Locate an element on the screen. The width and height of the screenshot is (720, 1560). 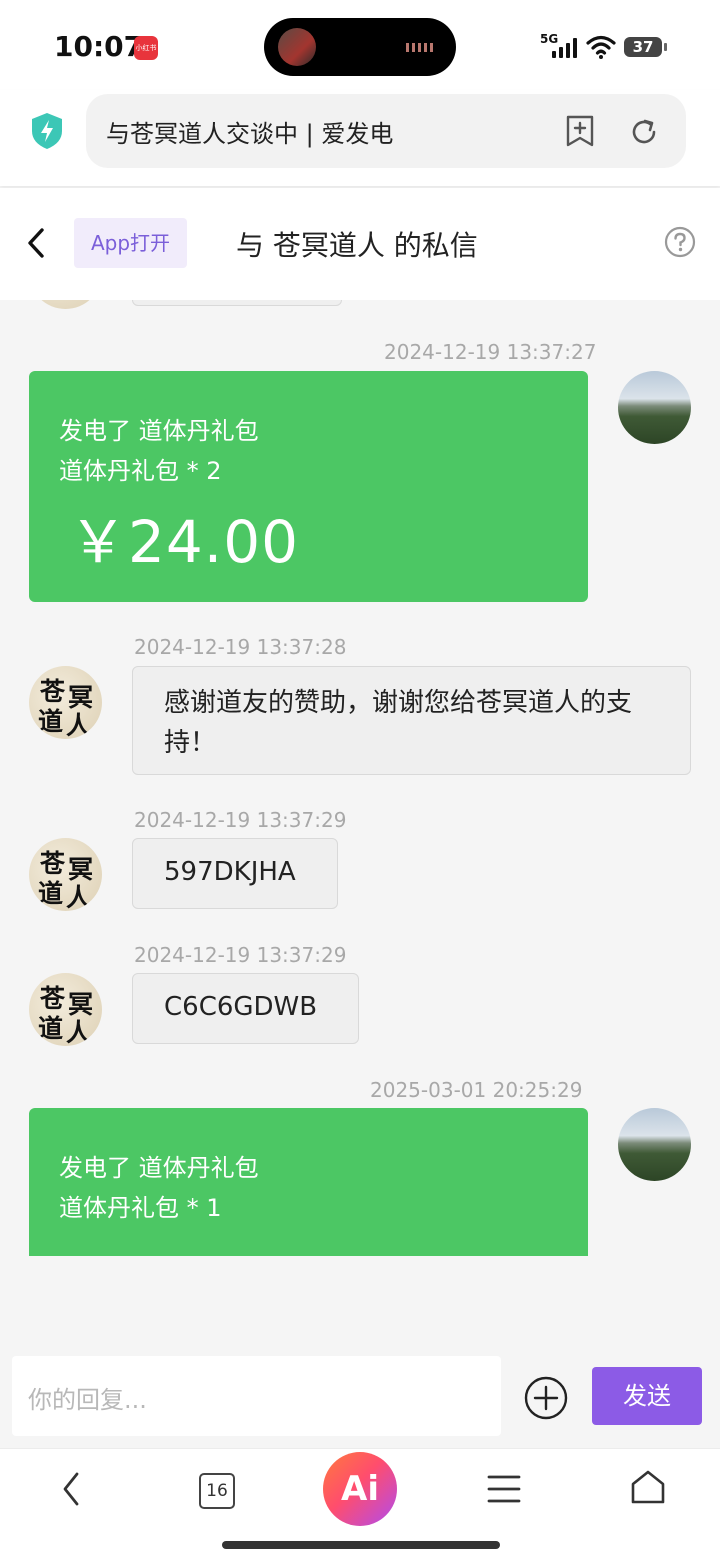
security-shield-icon is located at coordinates (47, 131).